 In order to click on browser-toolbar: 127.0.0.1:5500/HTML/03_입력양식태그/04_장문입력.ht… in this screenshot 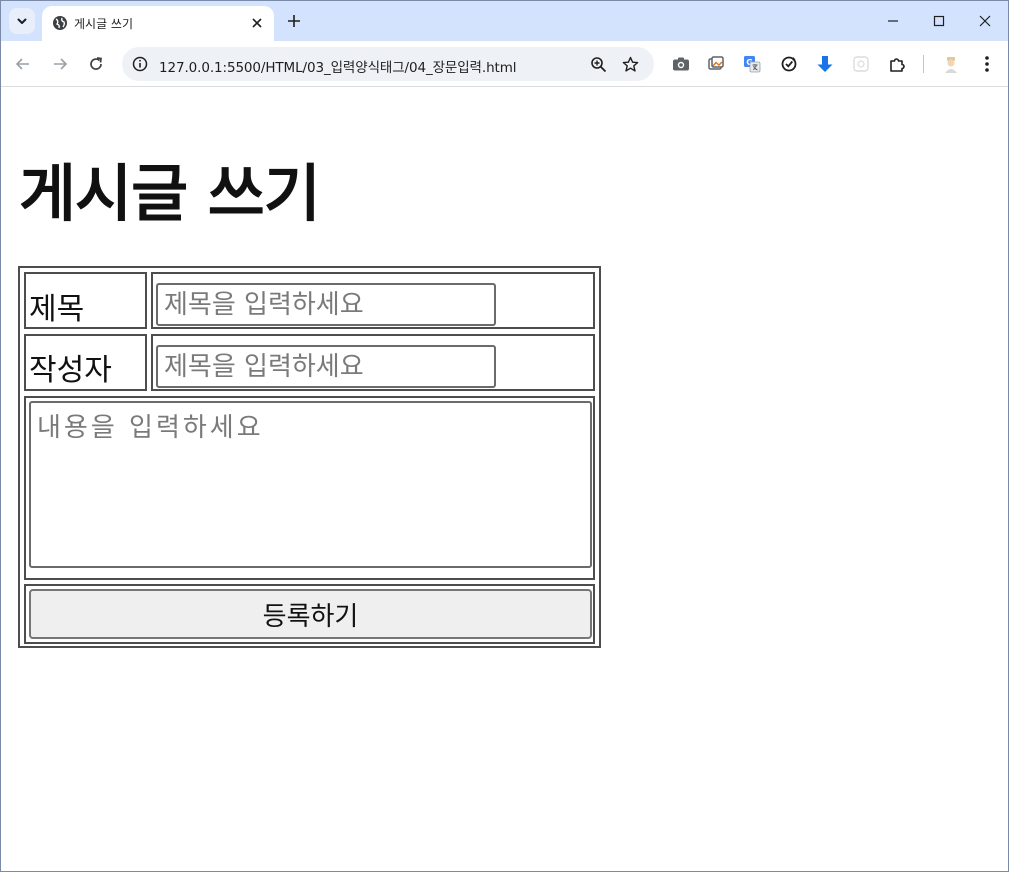, I will do `click(504, 64)`.